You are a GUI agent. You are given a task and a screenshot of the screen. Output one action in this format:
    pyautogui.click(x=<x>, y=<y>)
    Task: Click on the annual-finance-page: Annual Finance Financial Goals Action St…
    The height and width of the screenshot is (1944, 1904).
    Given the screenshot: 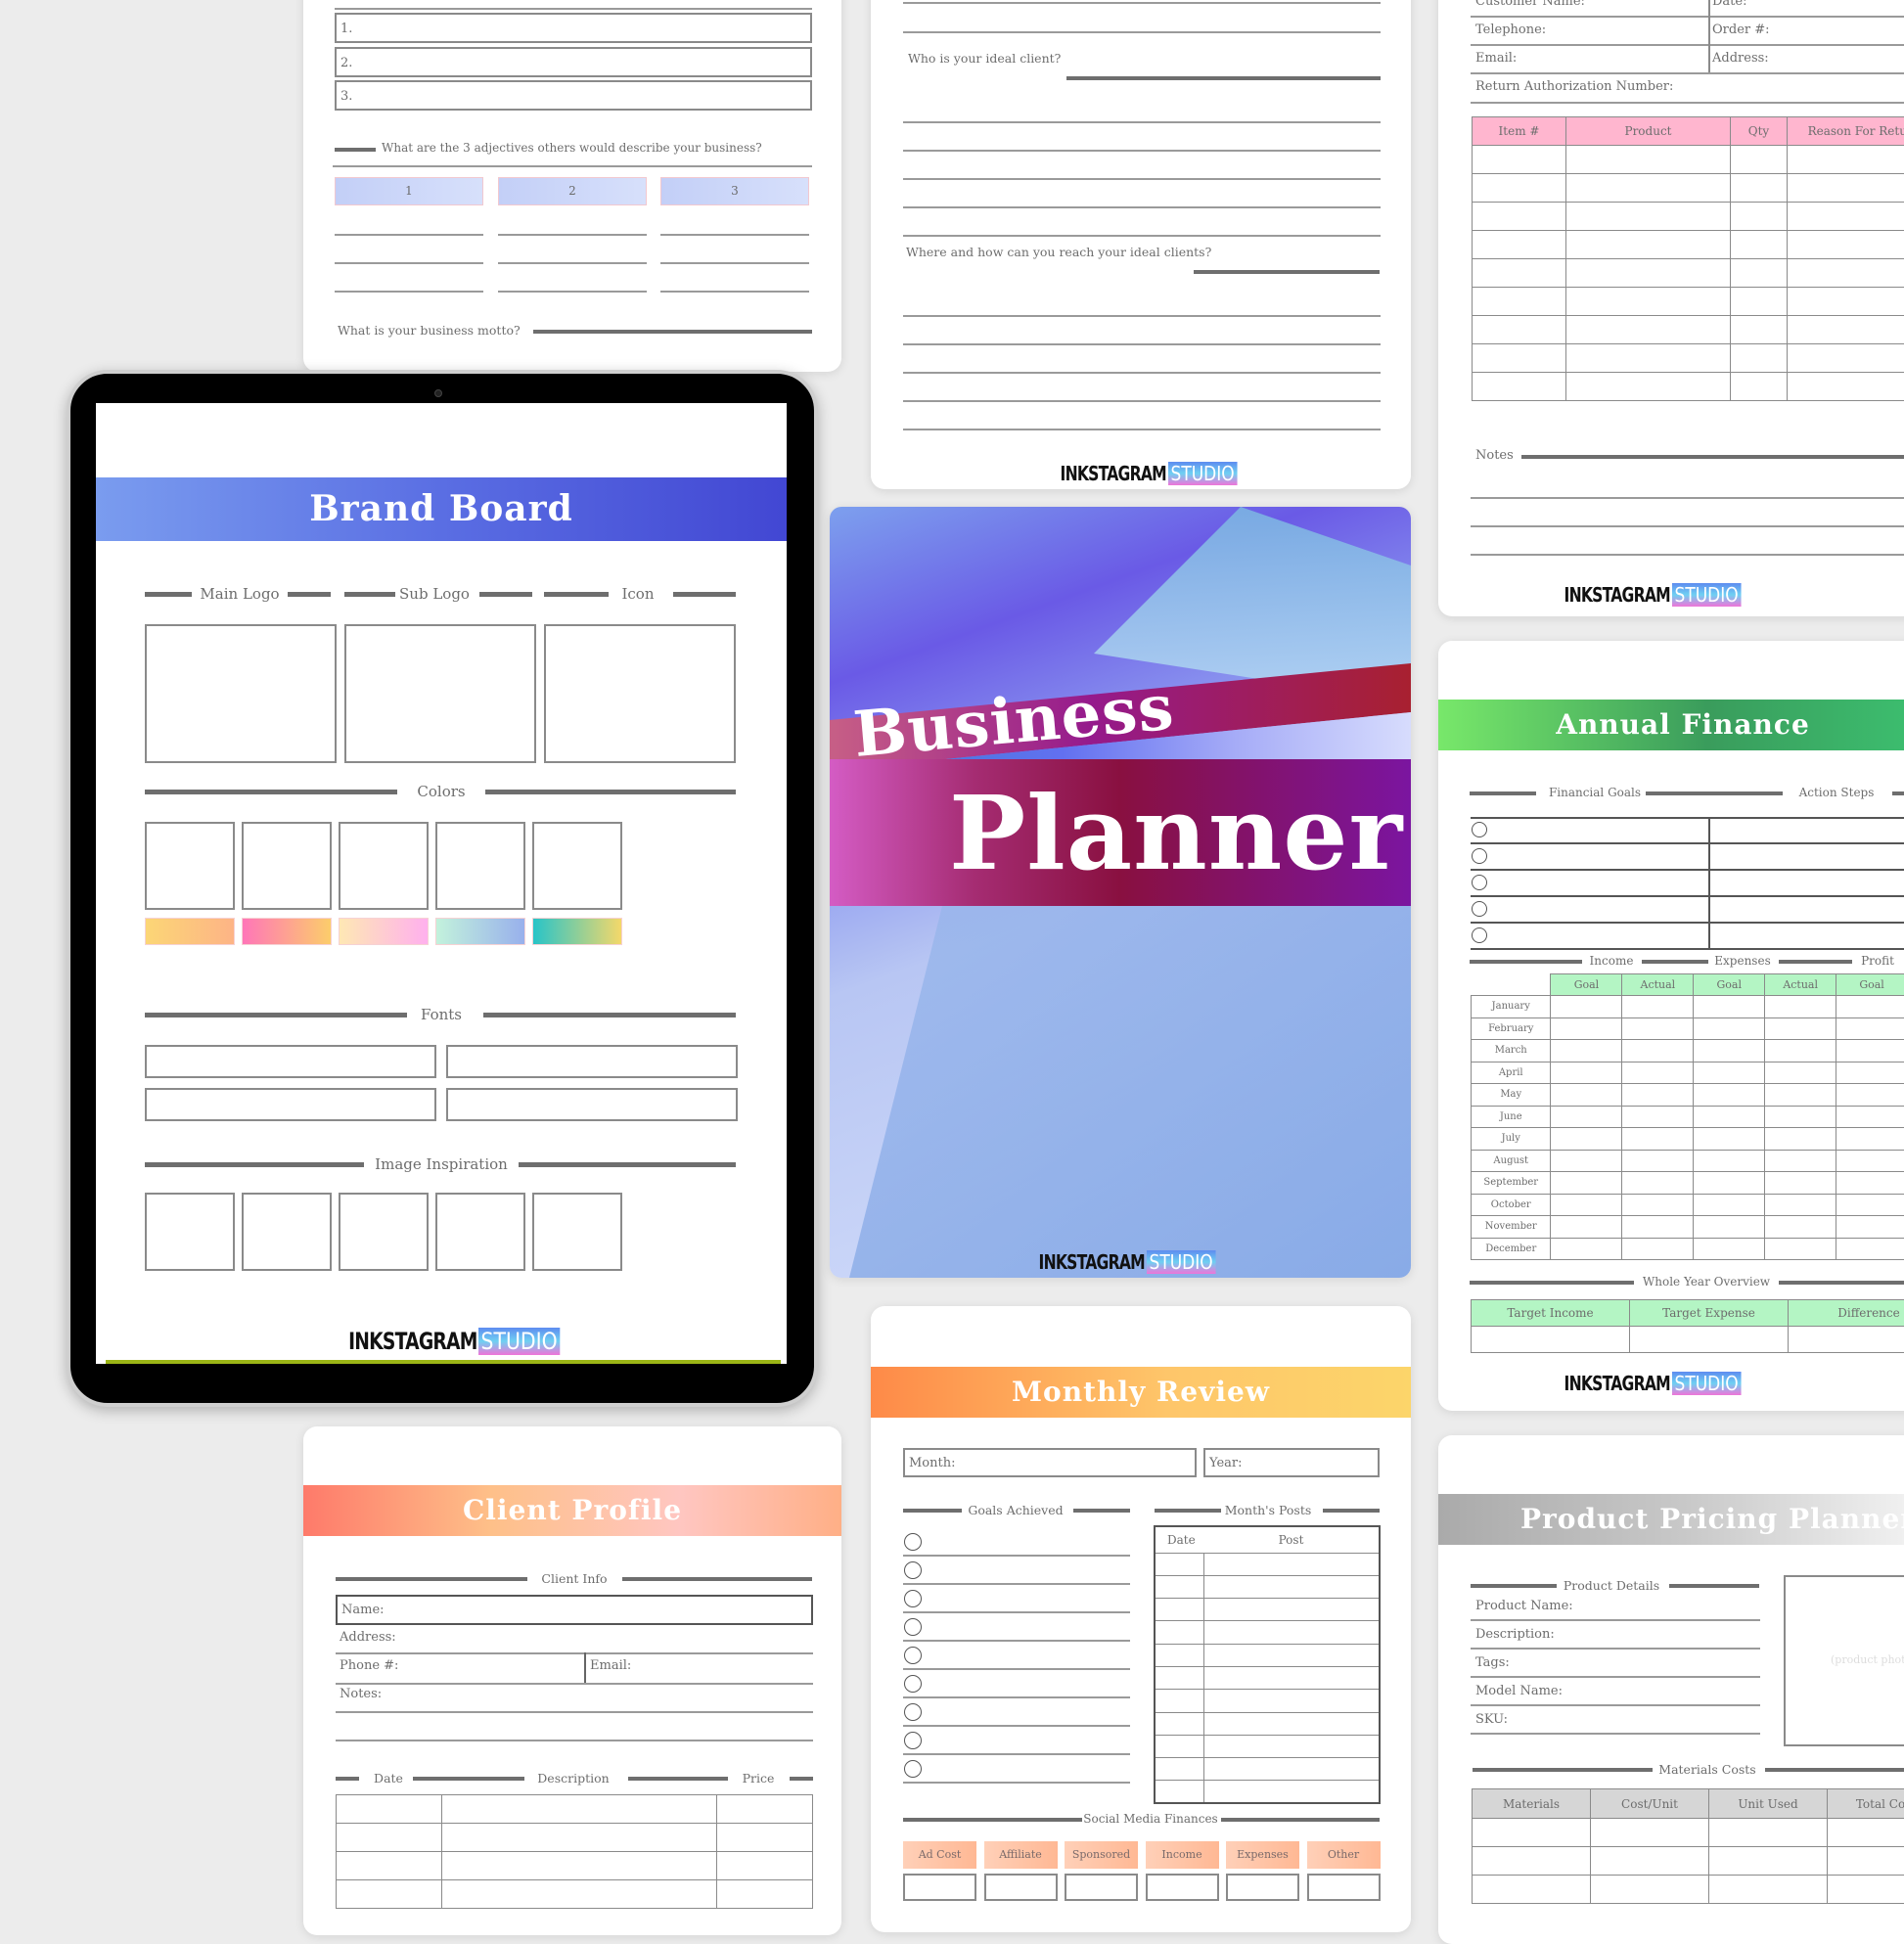 What is the action you would take?
    pyautogui.click(x=1671, y=1026)
    